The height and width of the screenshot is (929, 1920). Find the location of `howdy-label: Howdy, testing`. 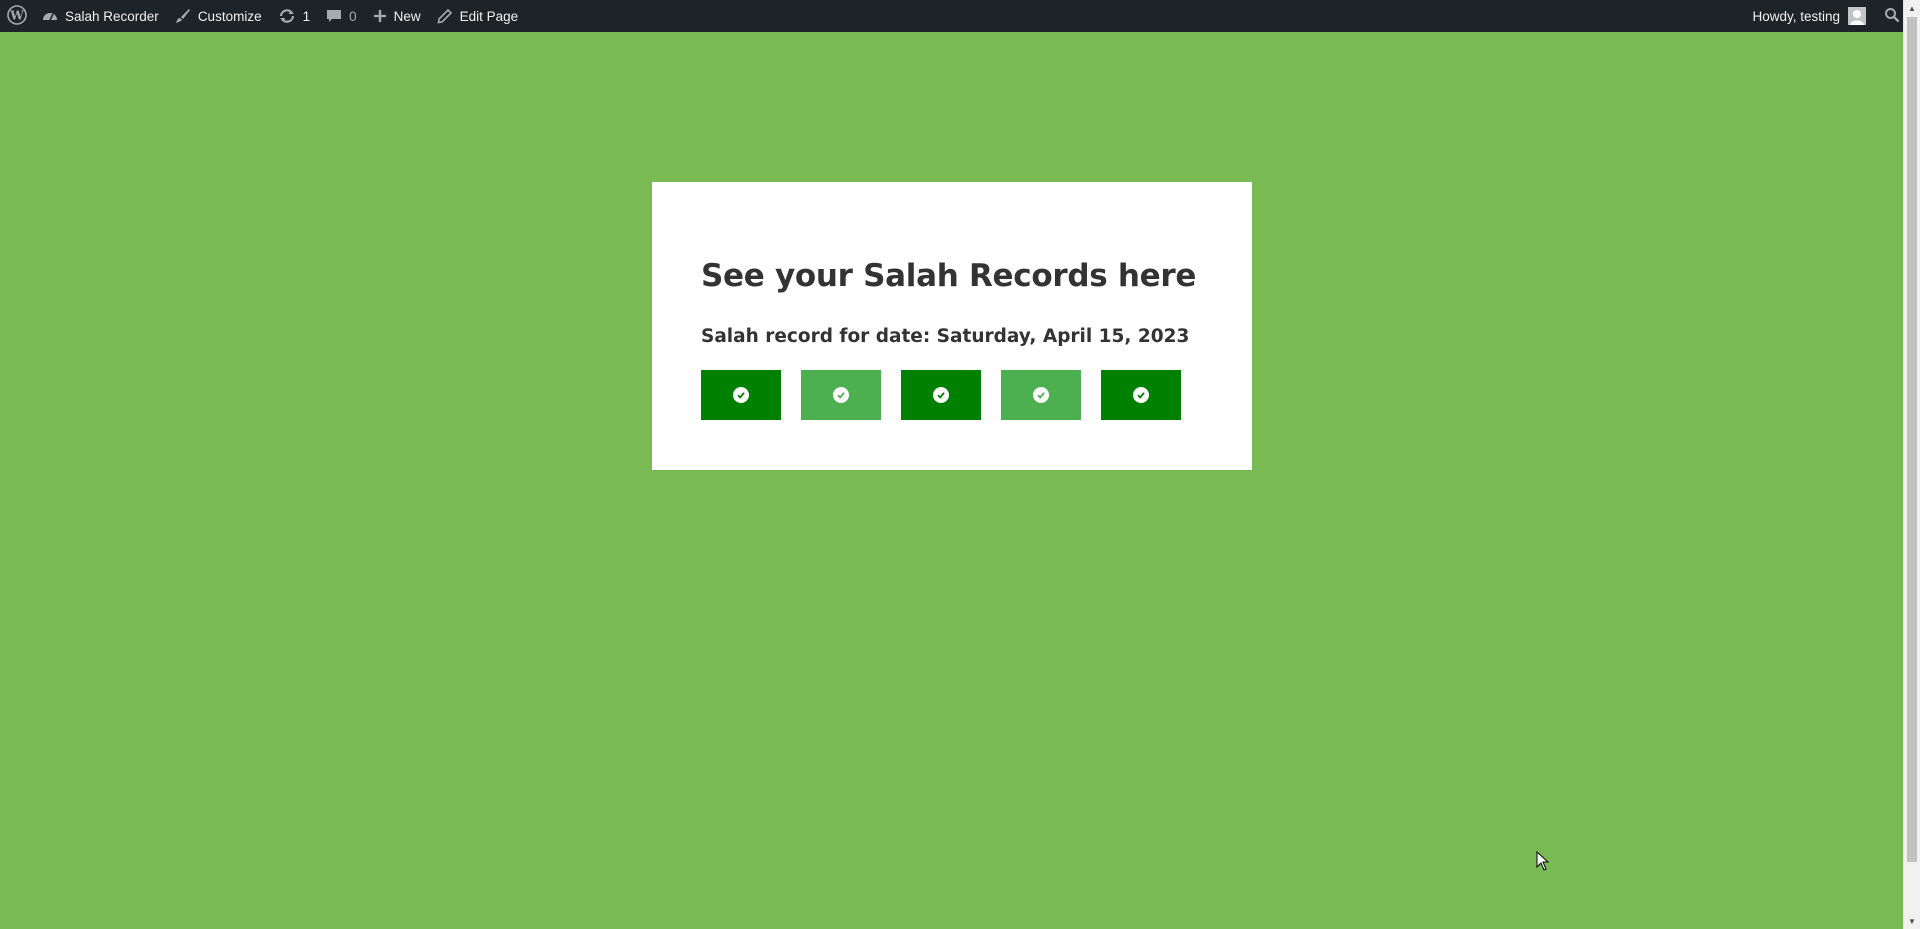

howdy-label: Howdy, testing is located at coordinates (1796, 16).